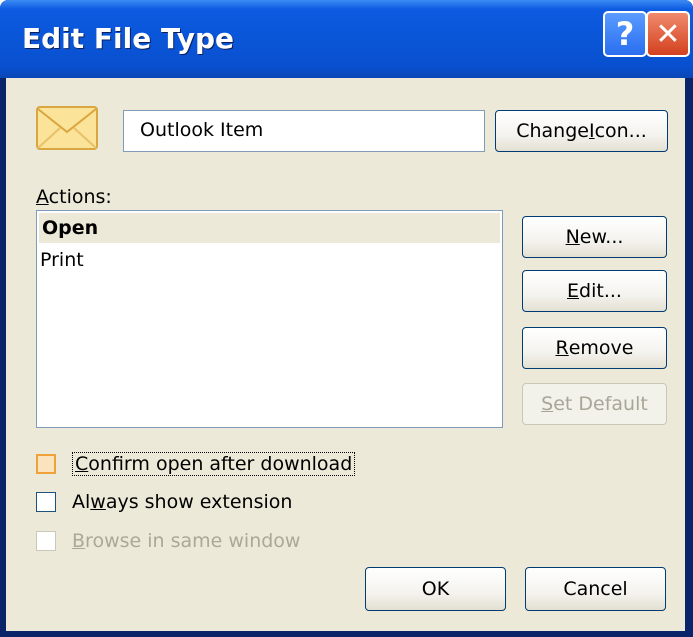  Describe the element at coordinates (46, 541) in the screenshot. I see `browse-same-window-checkbox` at that location.